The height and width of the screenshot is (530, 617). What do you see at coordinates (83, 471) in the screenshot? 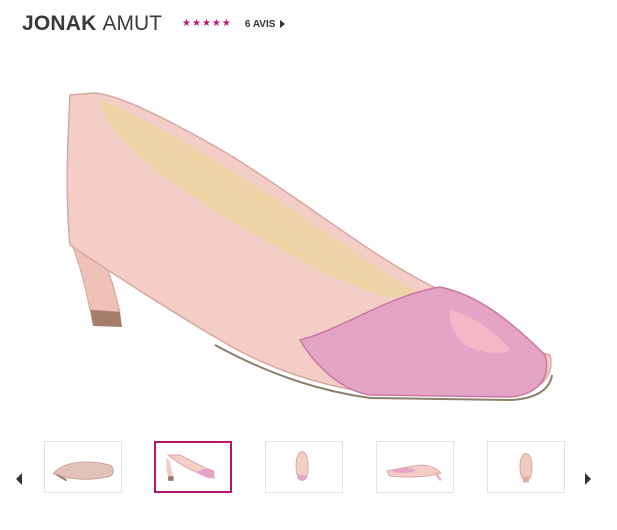
I see `thumbnail-sole-view` at bounding box center [83, 471].